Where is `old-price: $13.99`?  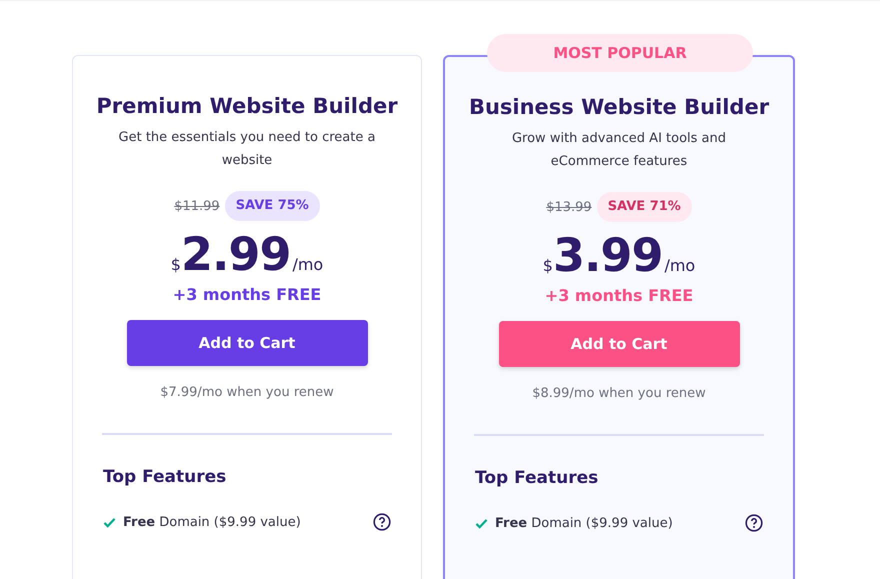
old-price: $13.99 is located at coordinates (569, 207).